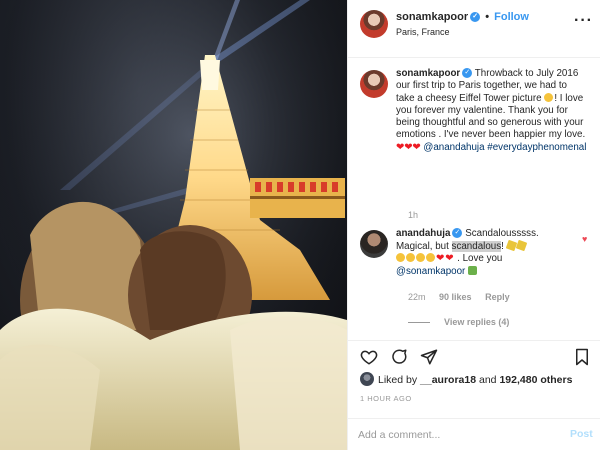 The width and height of the screenshot is (600, 450). Describe the element at coordinates (474, 356) in the screenshot. I see `action-bar` at that location.